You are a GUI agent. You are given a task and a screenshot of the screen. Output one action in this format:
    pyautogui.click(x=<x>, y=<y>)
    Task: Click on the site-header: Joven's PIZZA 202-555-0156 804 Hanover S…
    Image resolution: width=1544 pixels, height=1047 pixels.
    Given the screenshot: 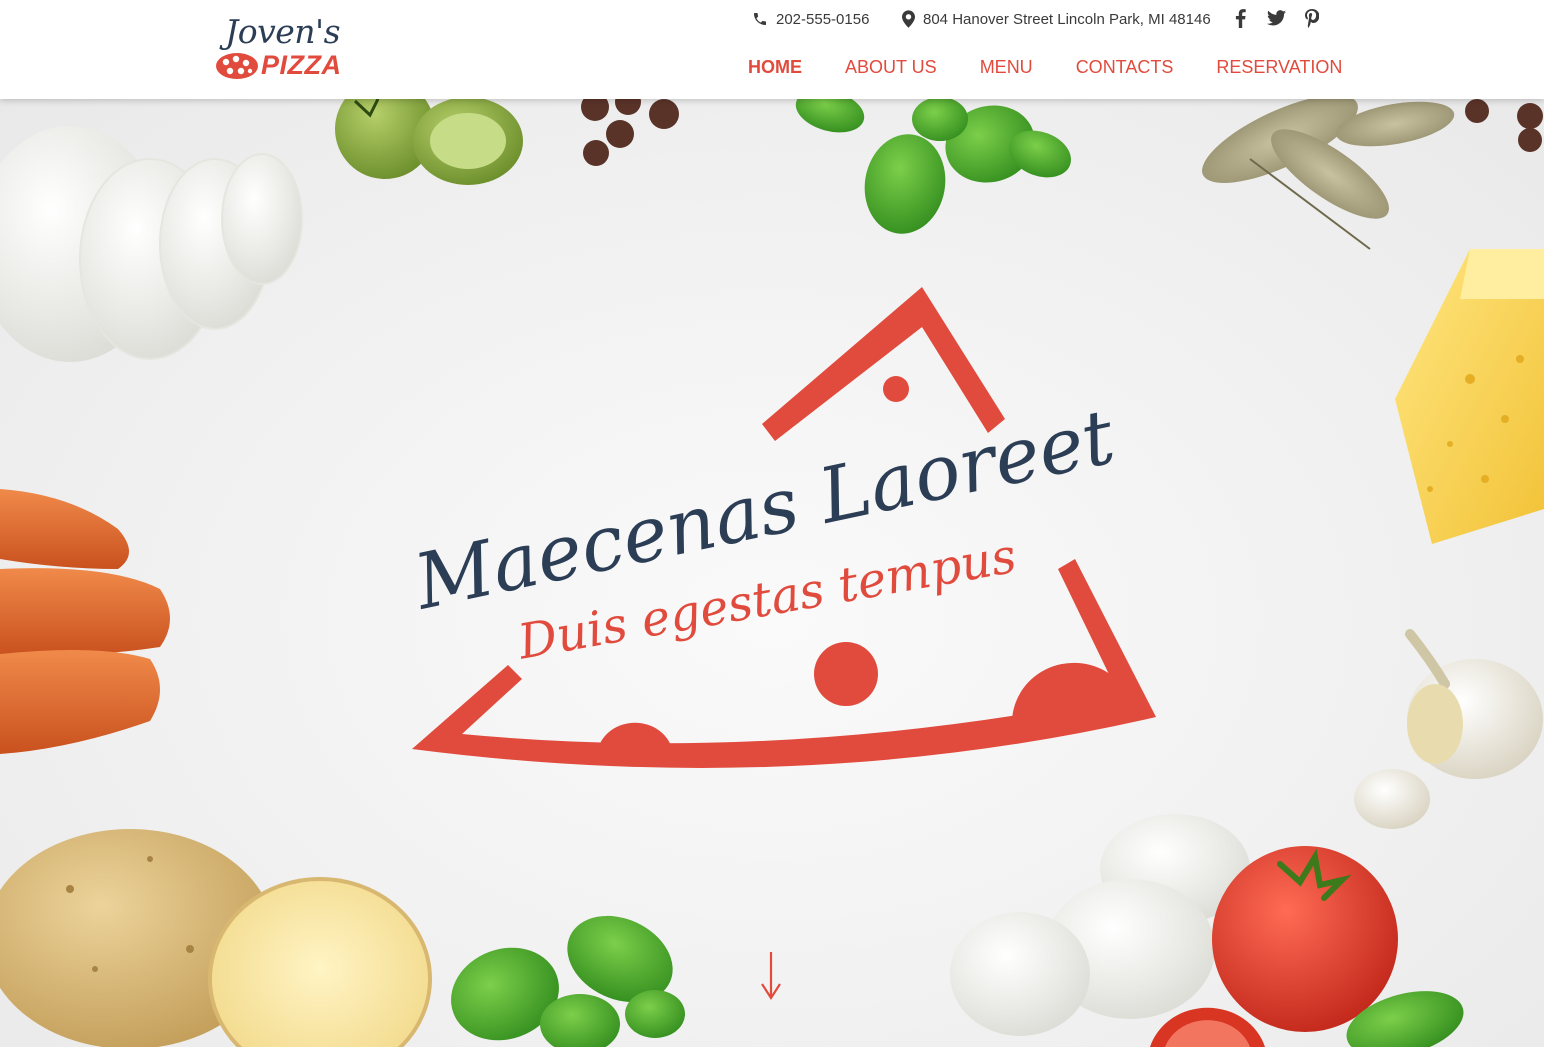 What is the action you would take?
    pyautogui.click(x=772, y=49)
    